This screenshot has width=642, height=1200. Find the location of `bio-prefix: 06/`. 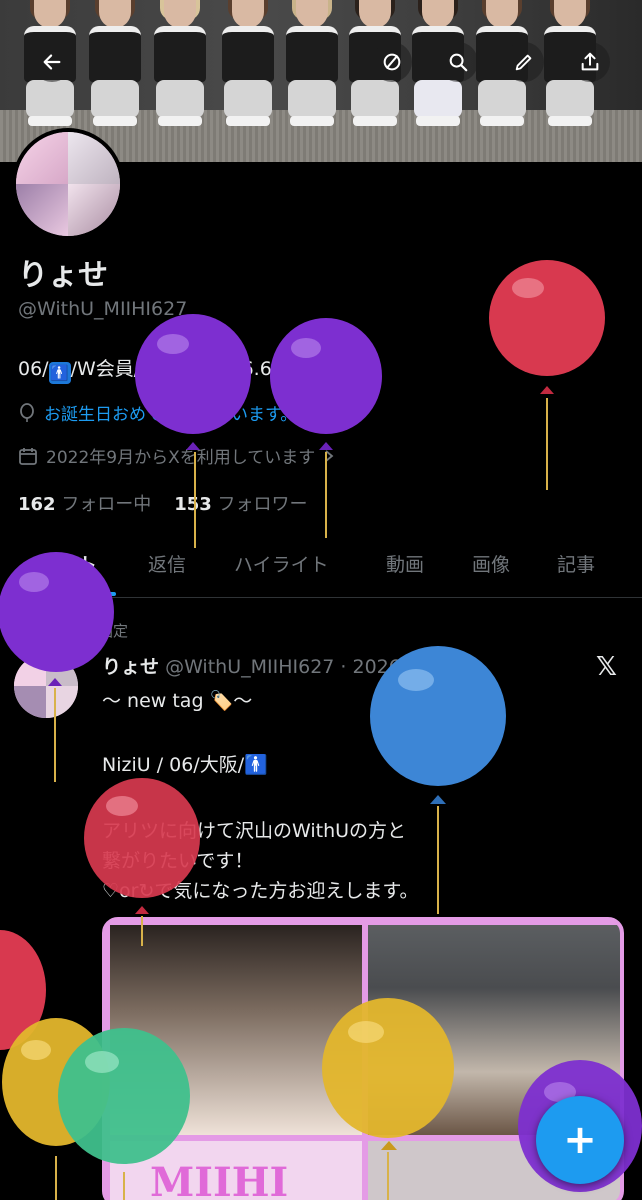

bio-prefix: 06/ is located at coordinates (33, 369).